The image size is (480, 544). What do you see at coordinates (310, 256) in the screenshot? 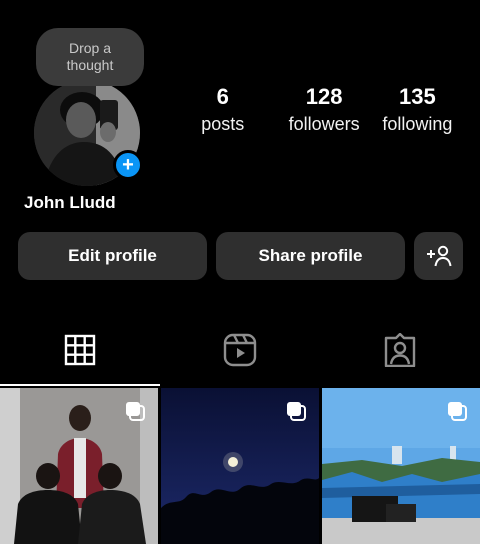
I see `share-profile-button: Share profile` at bounding box center [310, 256].